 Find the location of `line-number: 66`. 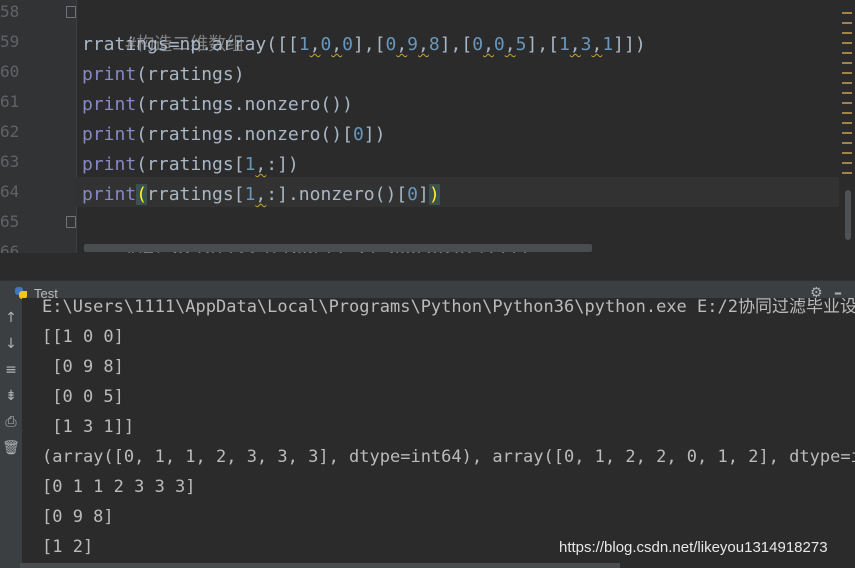

line-number: 66 is located at coordinates (10, 247).